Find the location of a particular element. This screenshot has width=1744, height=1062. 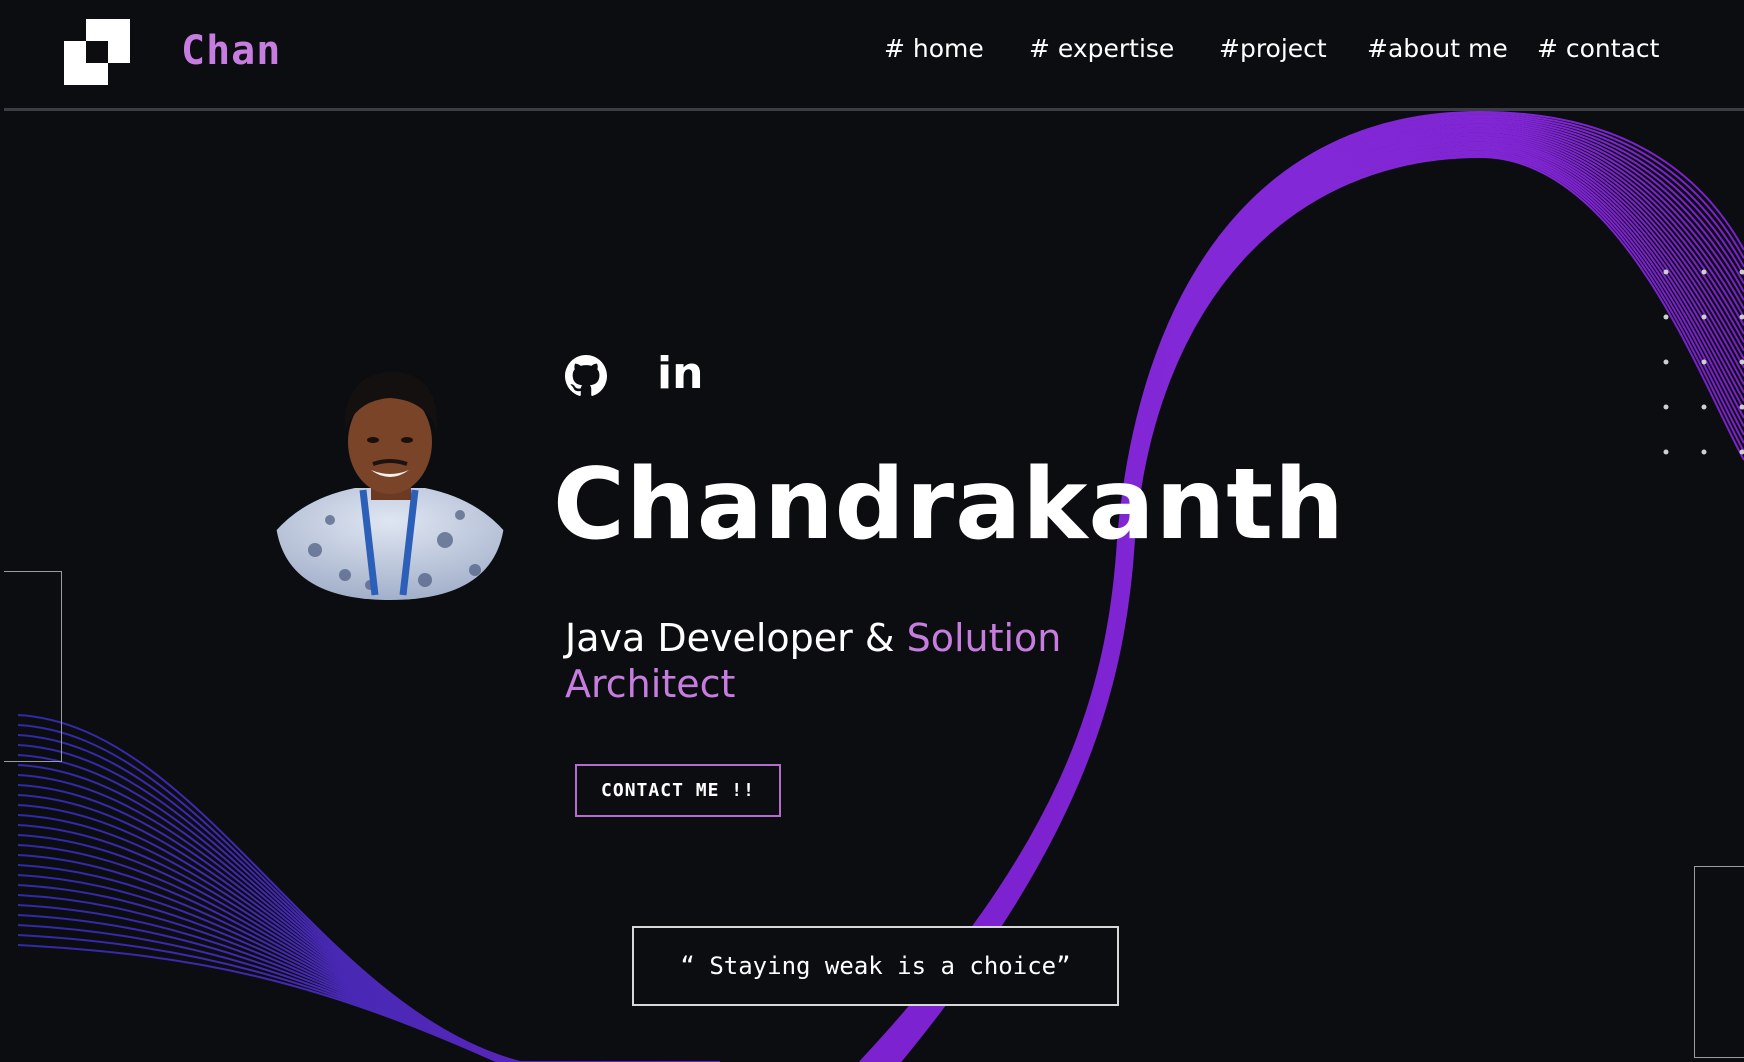

quote-box: “ Staying weak is a choice” is located at coordinates (875, 966).